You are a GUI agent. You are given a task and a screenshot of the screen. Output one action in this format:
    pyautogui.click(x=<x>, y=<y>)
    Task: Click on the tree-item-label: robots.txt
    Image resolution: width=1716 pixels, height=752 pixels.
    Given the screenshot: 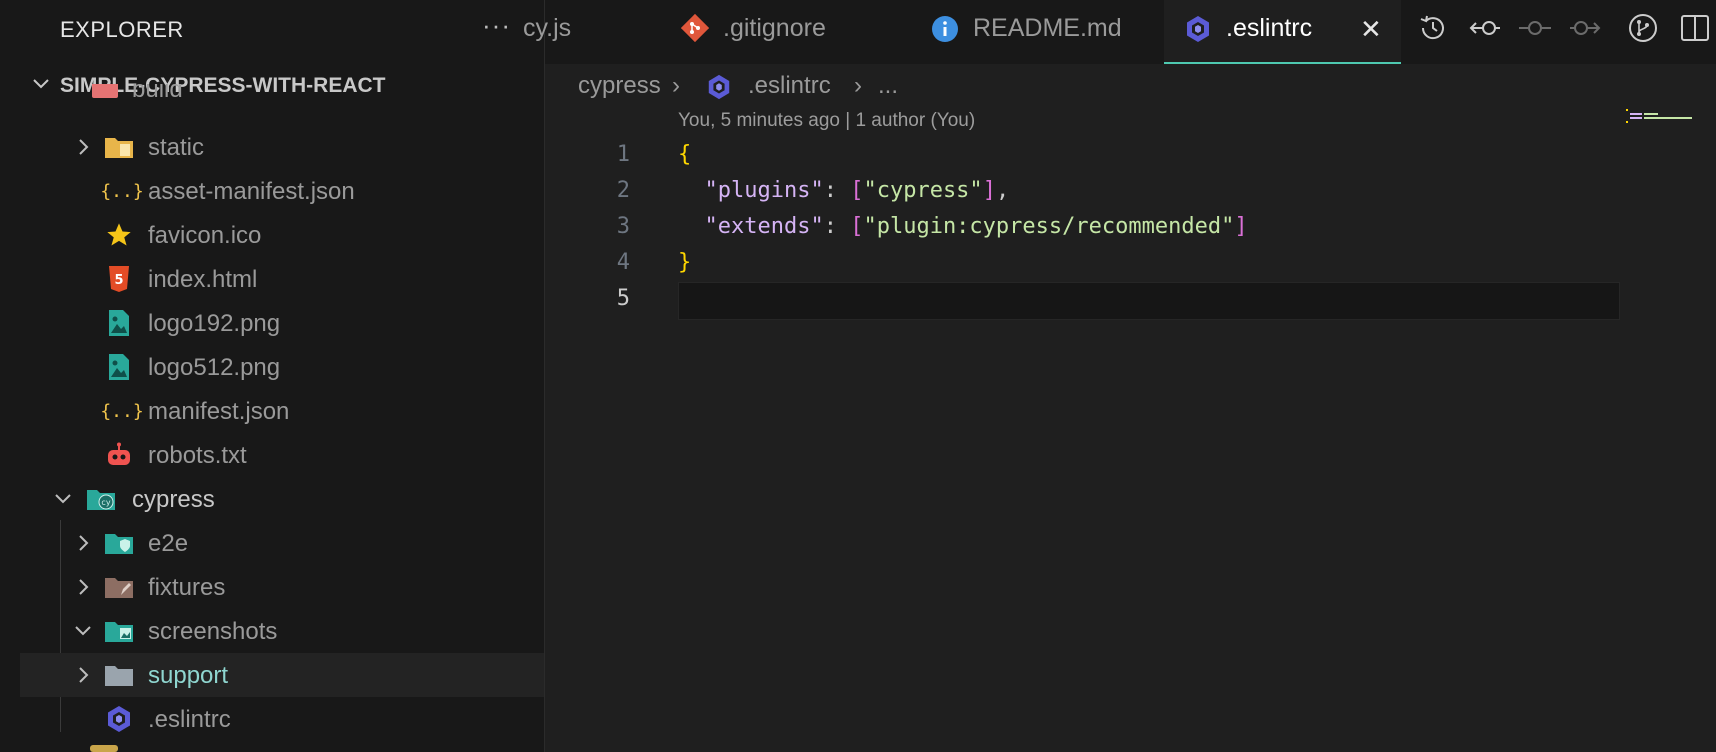 What is the action you would take?
    pyautogui.click(x=197, y=455)
    